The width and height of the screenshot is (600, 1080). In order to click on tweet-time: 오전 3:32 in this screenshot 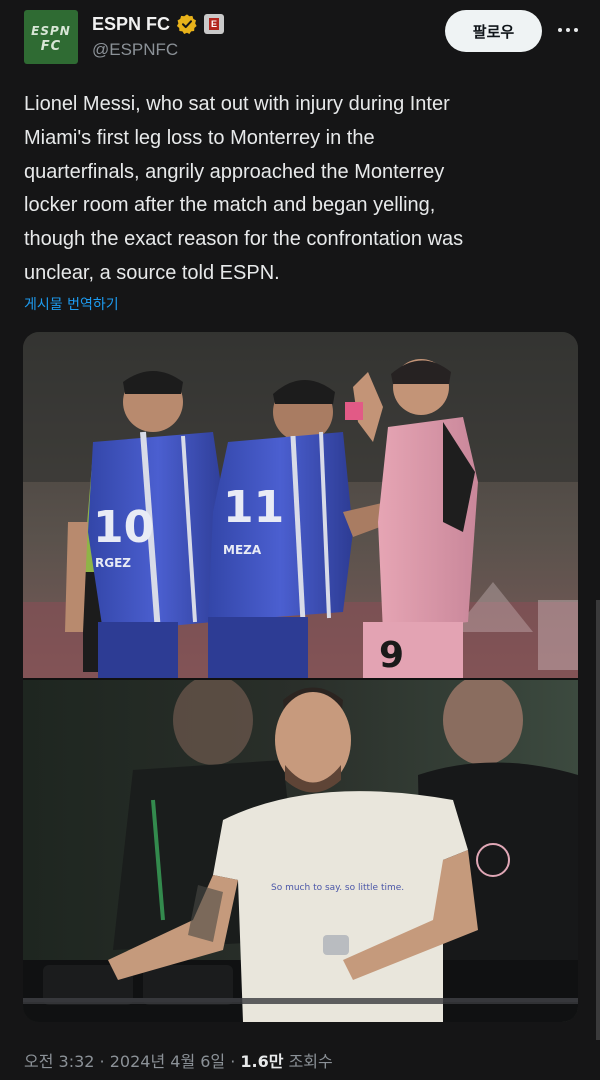, I will do `click(59, 1061)`.